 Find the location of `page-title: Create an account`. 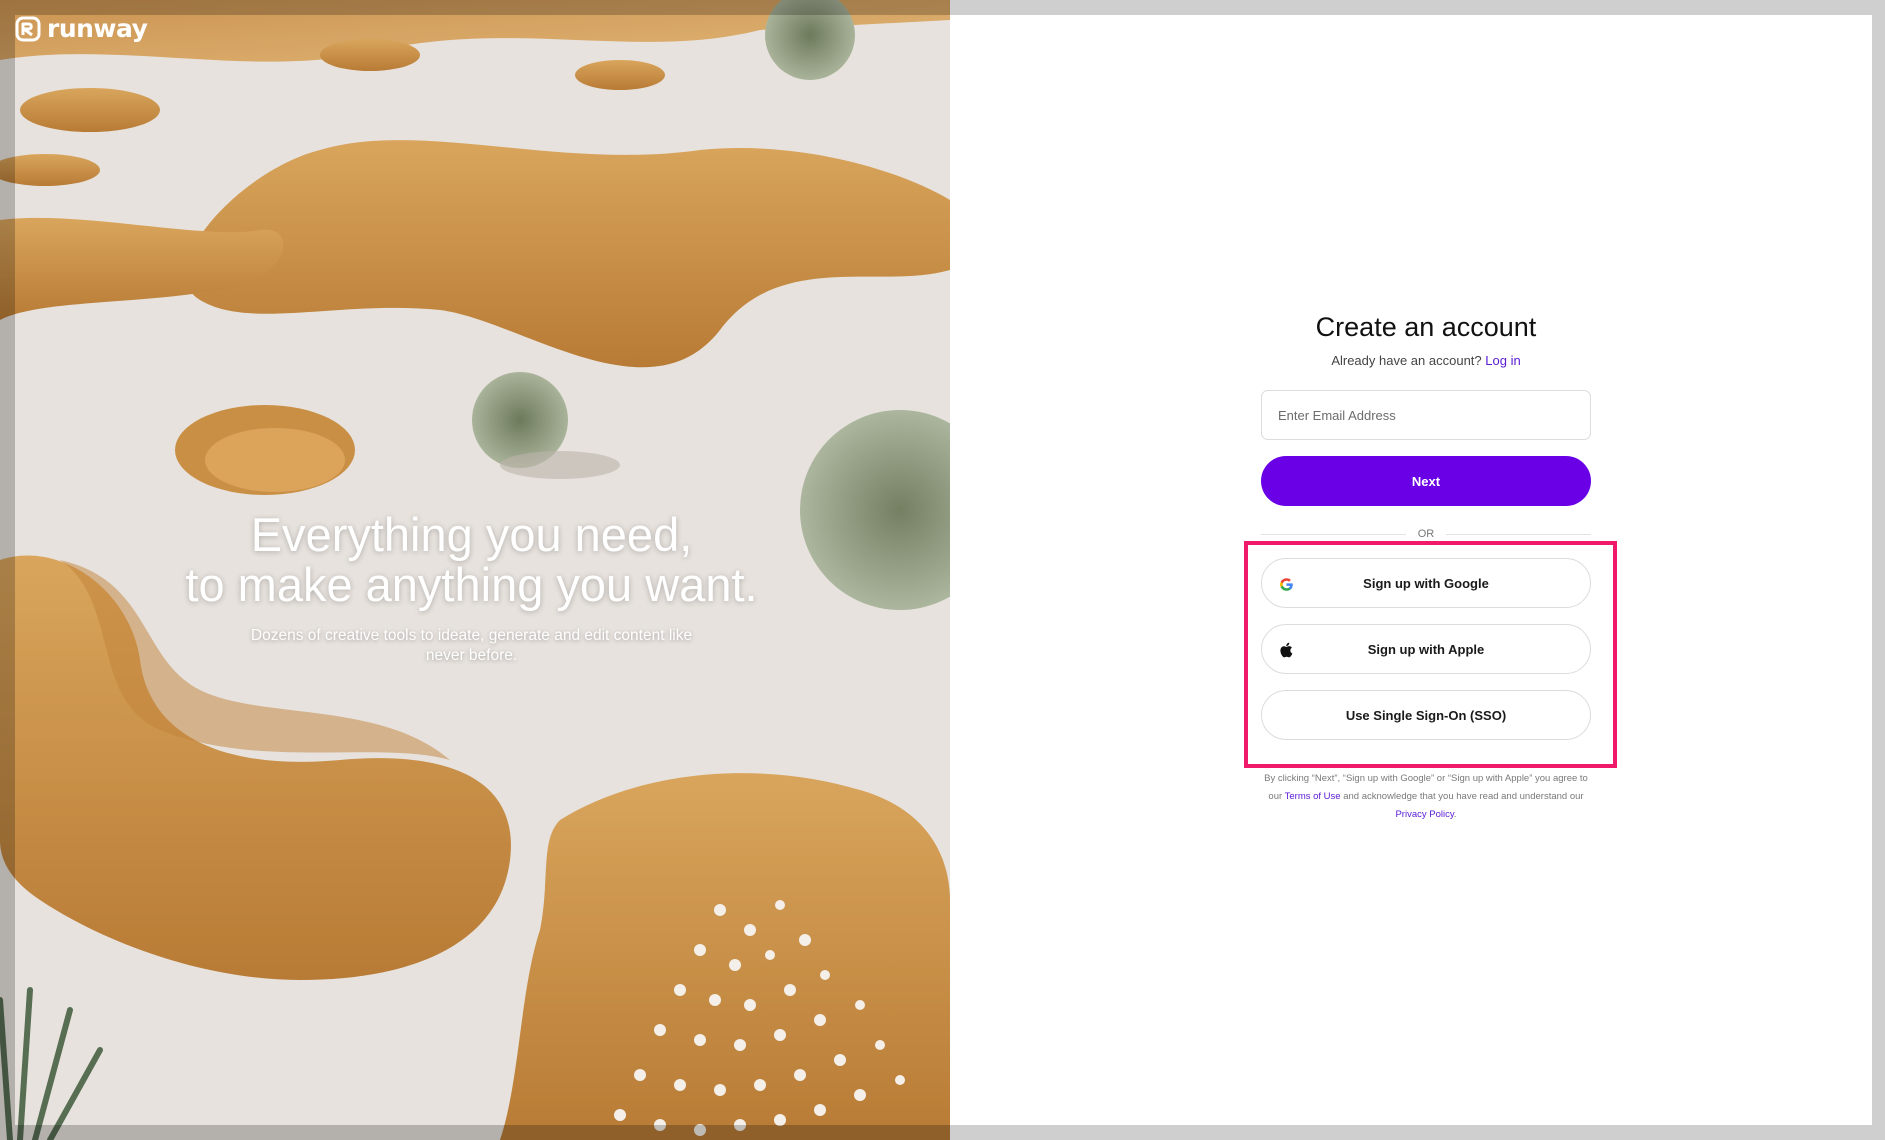

page-title: Create an account is located at coordinates (1426, 327).